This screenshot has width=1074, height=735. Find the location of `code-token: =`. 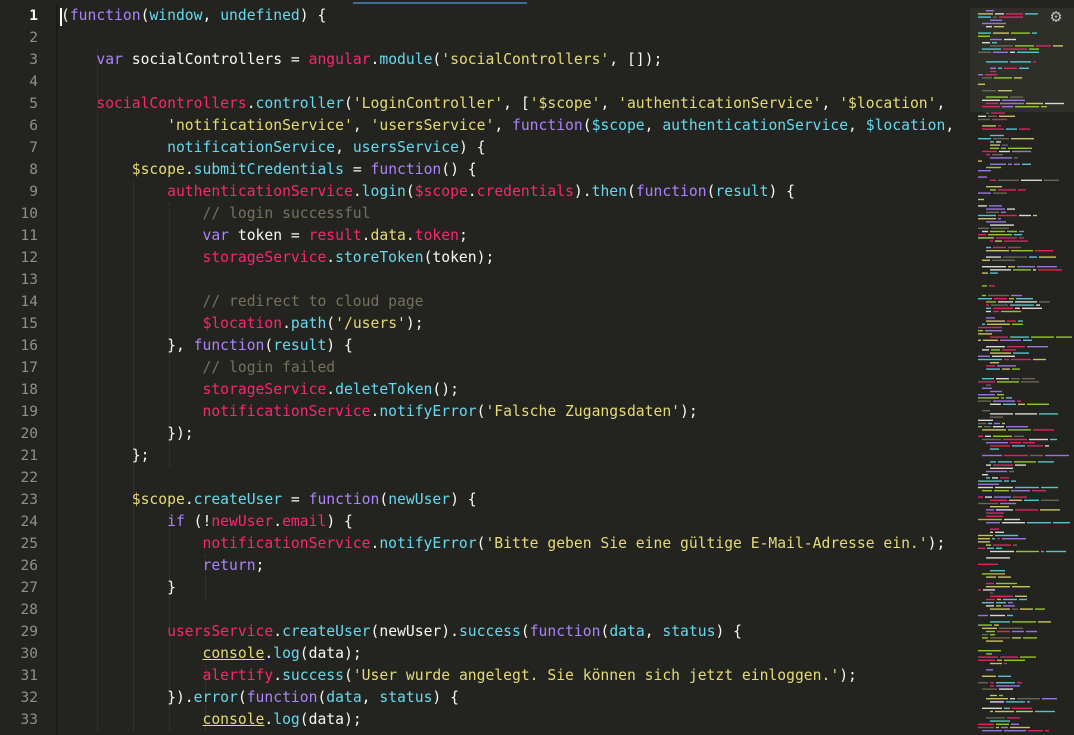

code-token: = is located at coordinates (295, 499).